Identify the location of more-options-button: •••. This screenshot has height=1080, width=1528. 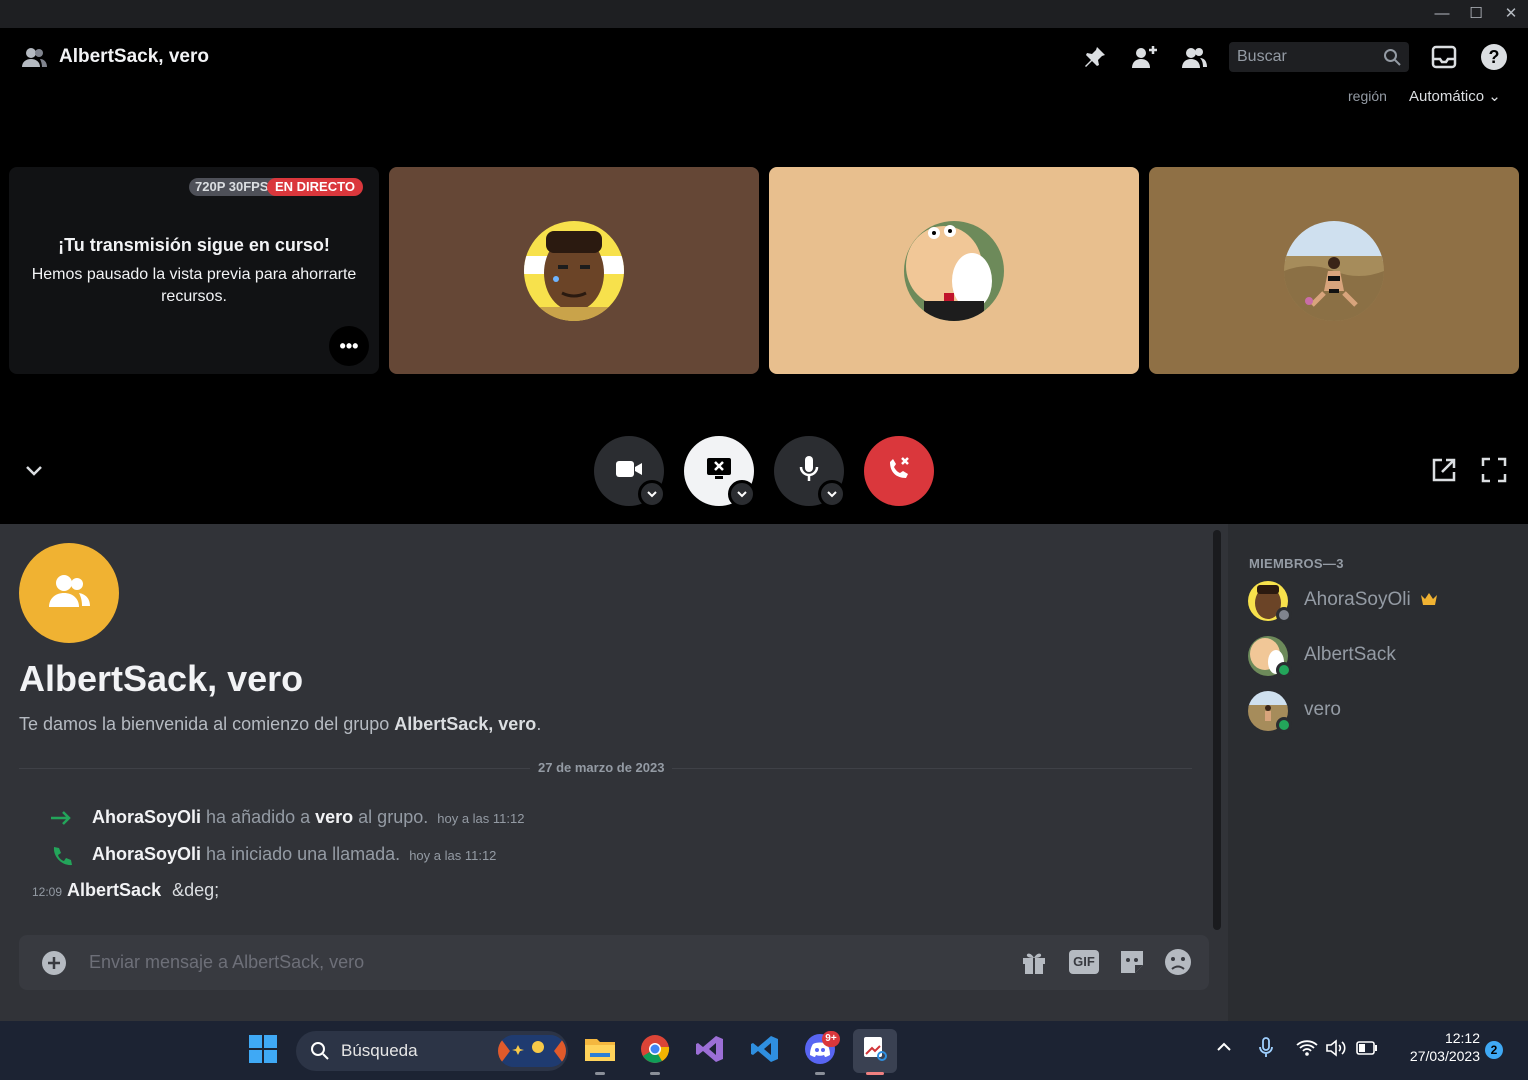
(349, 346).